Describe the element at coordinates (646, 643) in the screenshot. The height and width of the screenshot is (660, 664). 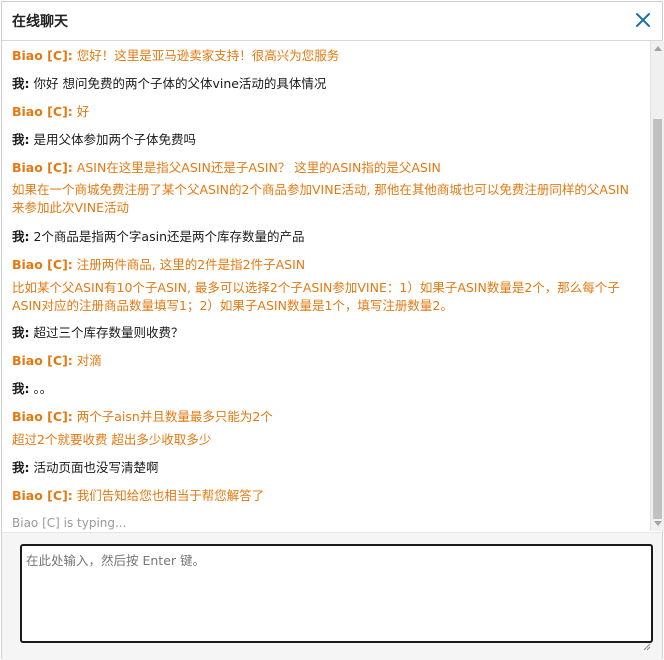
I see `resize-grip-icon` at that location.